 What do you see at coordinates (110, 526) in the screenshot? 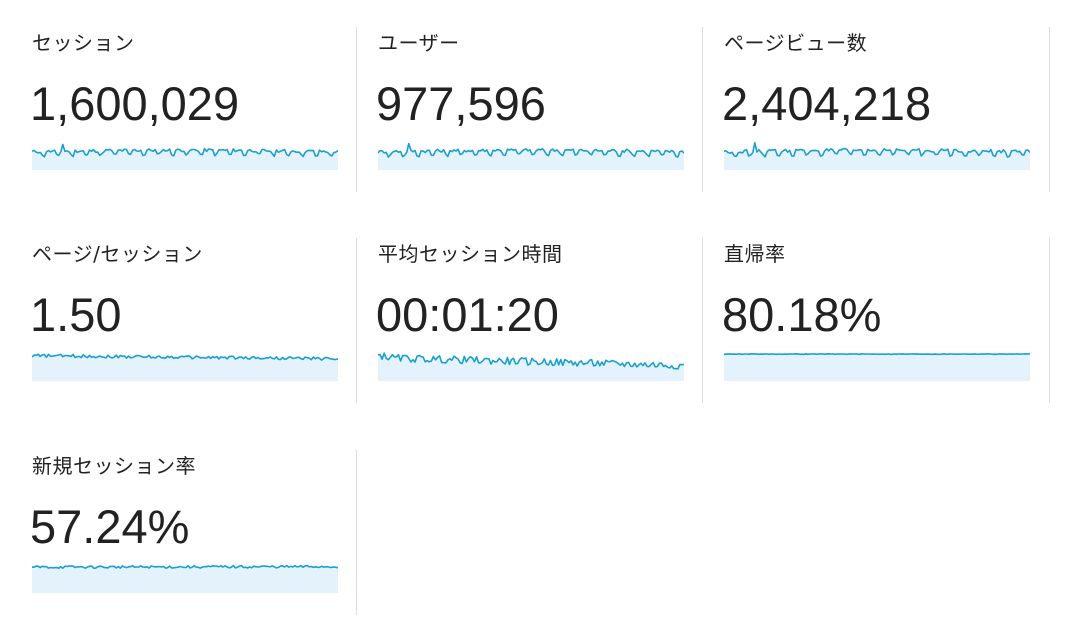
I see `metric-value: 57.24%` at bounding box center [110, 526].